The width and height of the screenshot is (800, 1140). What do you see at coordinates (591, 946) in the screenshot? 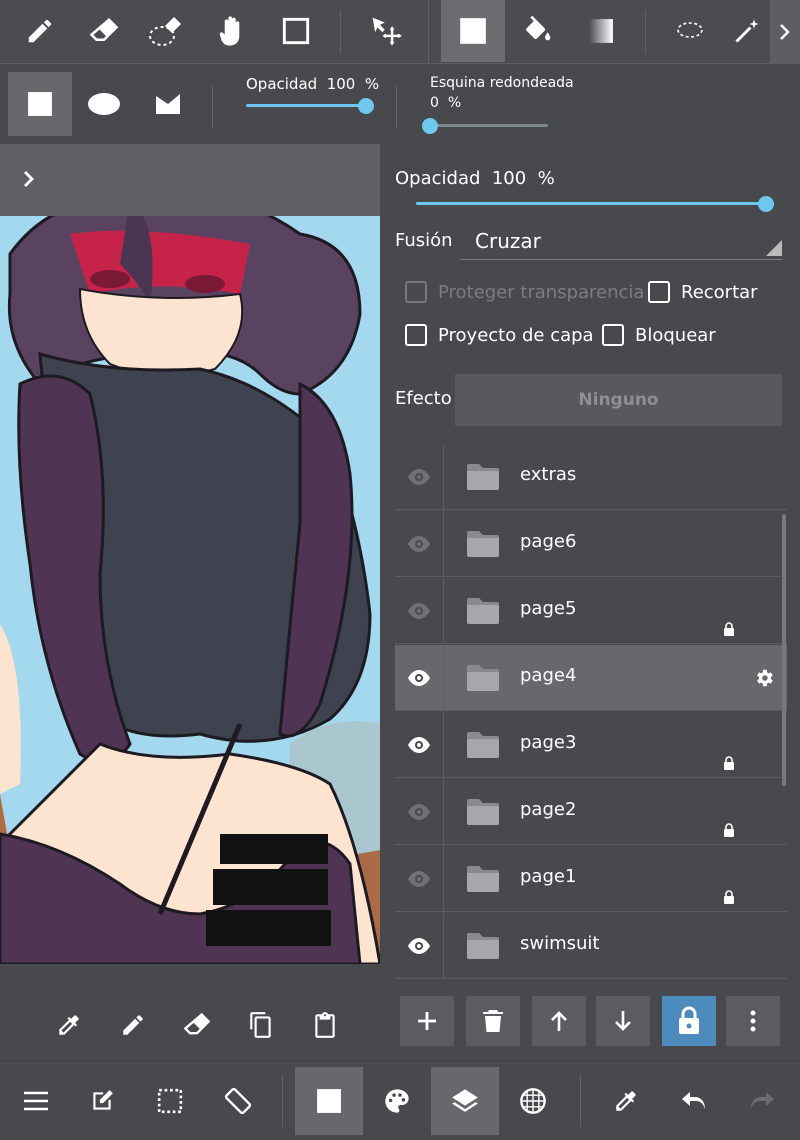
I see `layer-row-swimsuit: swimsuit` at bounding box center [591, 946].